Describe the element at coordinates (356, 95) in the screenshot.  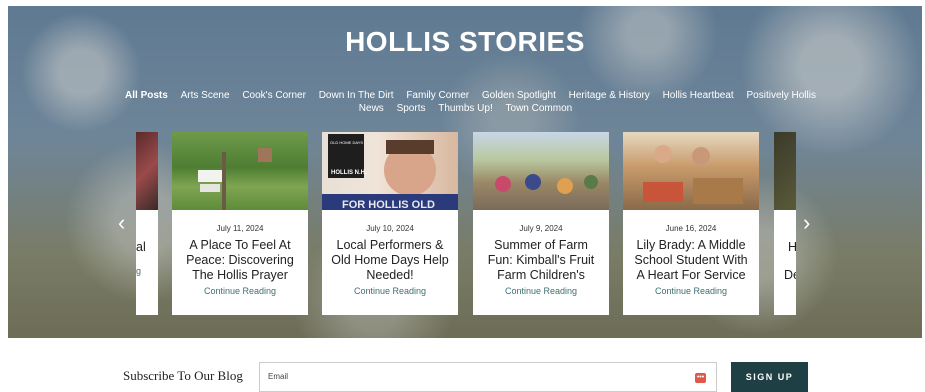
I see `category-down-in-the-dirt: Down In The Dirt` at that location.